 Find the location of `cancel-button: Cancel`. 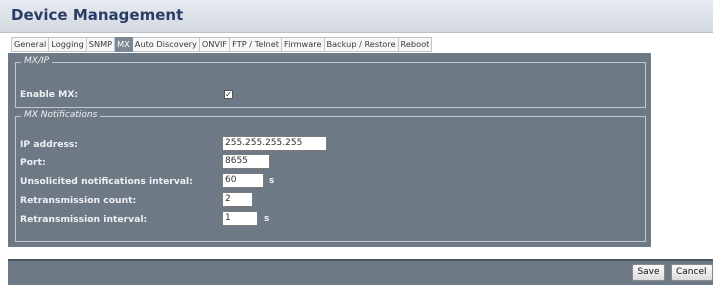

cancel-button: Cancel is located at coordinates (692, 272).